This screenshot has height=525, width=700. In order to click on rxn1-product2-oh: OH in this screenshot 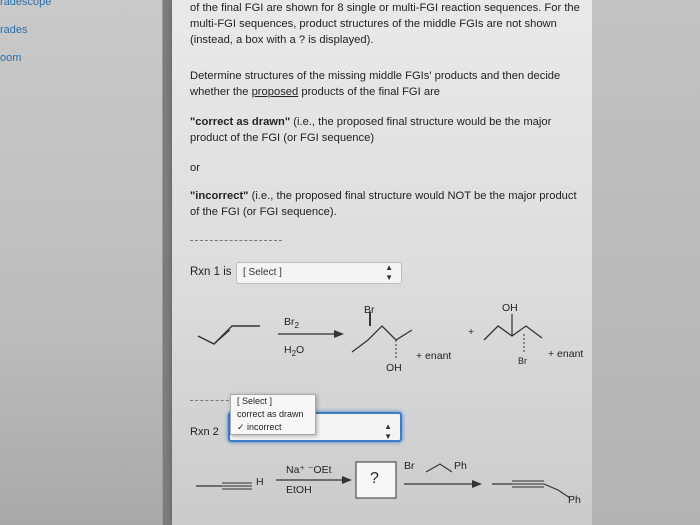, I will do `click(510, 308)`.